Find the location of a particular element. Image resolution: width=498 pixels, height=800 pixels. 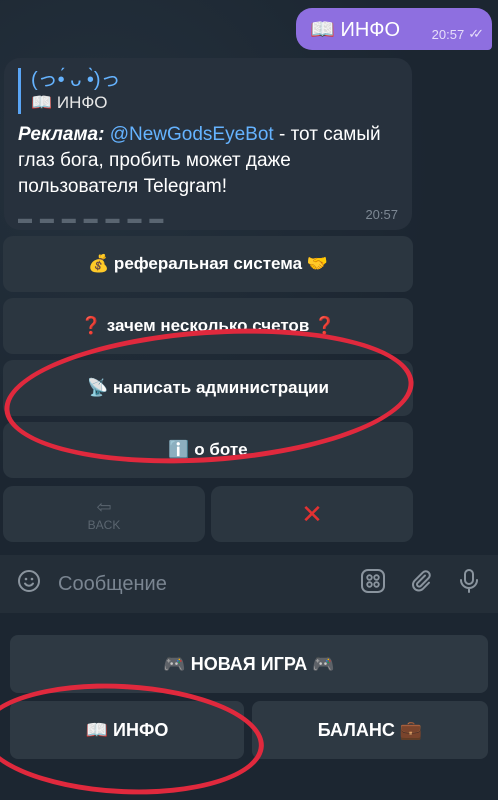

inline-button-close: ✕ is located at coordinates (312, 514).